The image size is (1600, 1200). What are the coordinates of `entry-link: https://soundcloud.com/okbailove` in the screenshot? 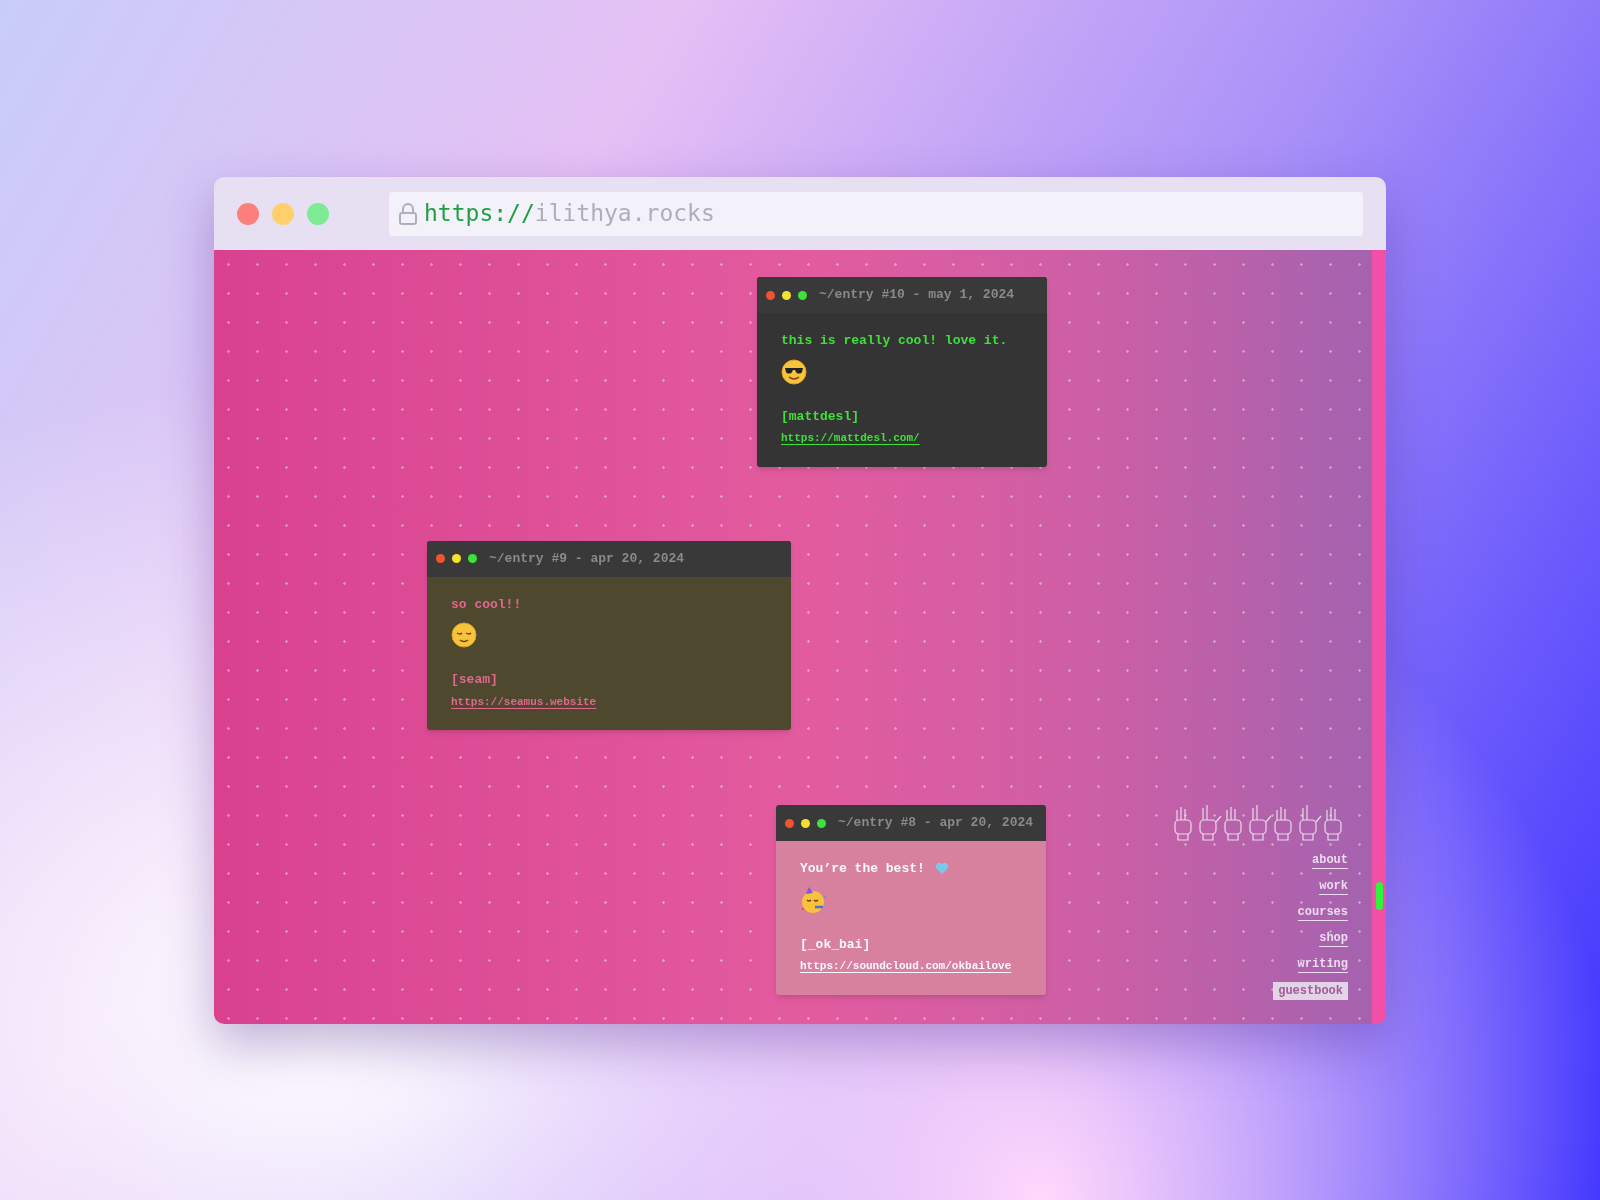 It's located at (906, 966).